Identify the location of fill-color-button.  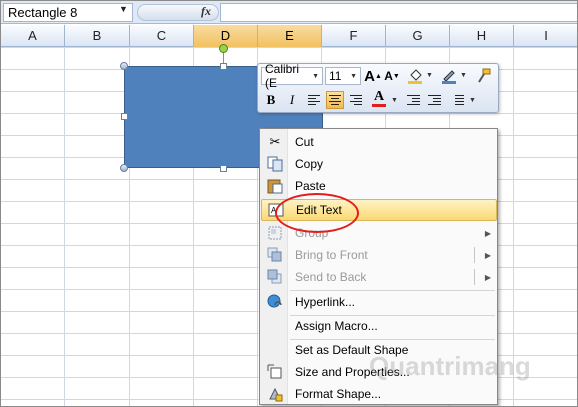
(415, 76).